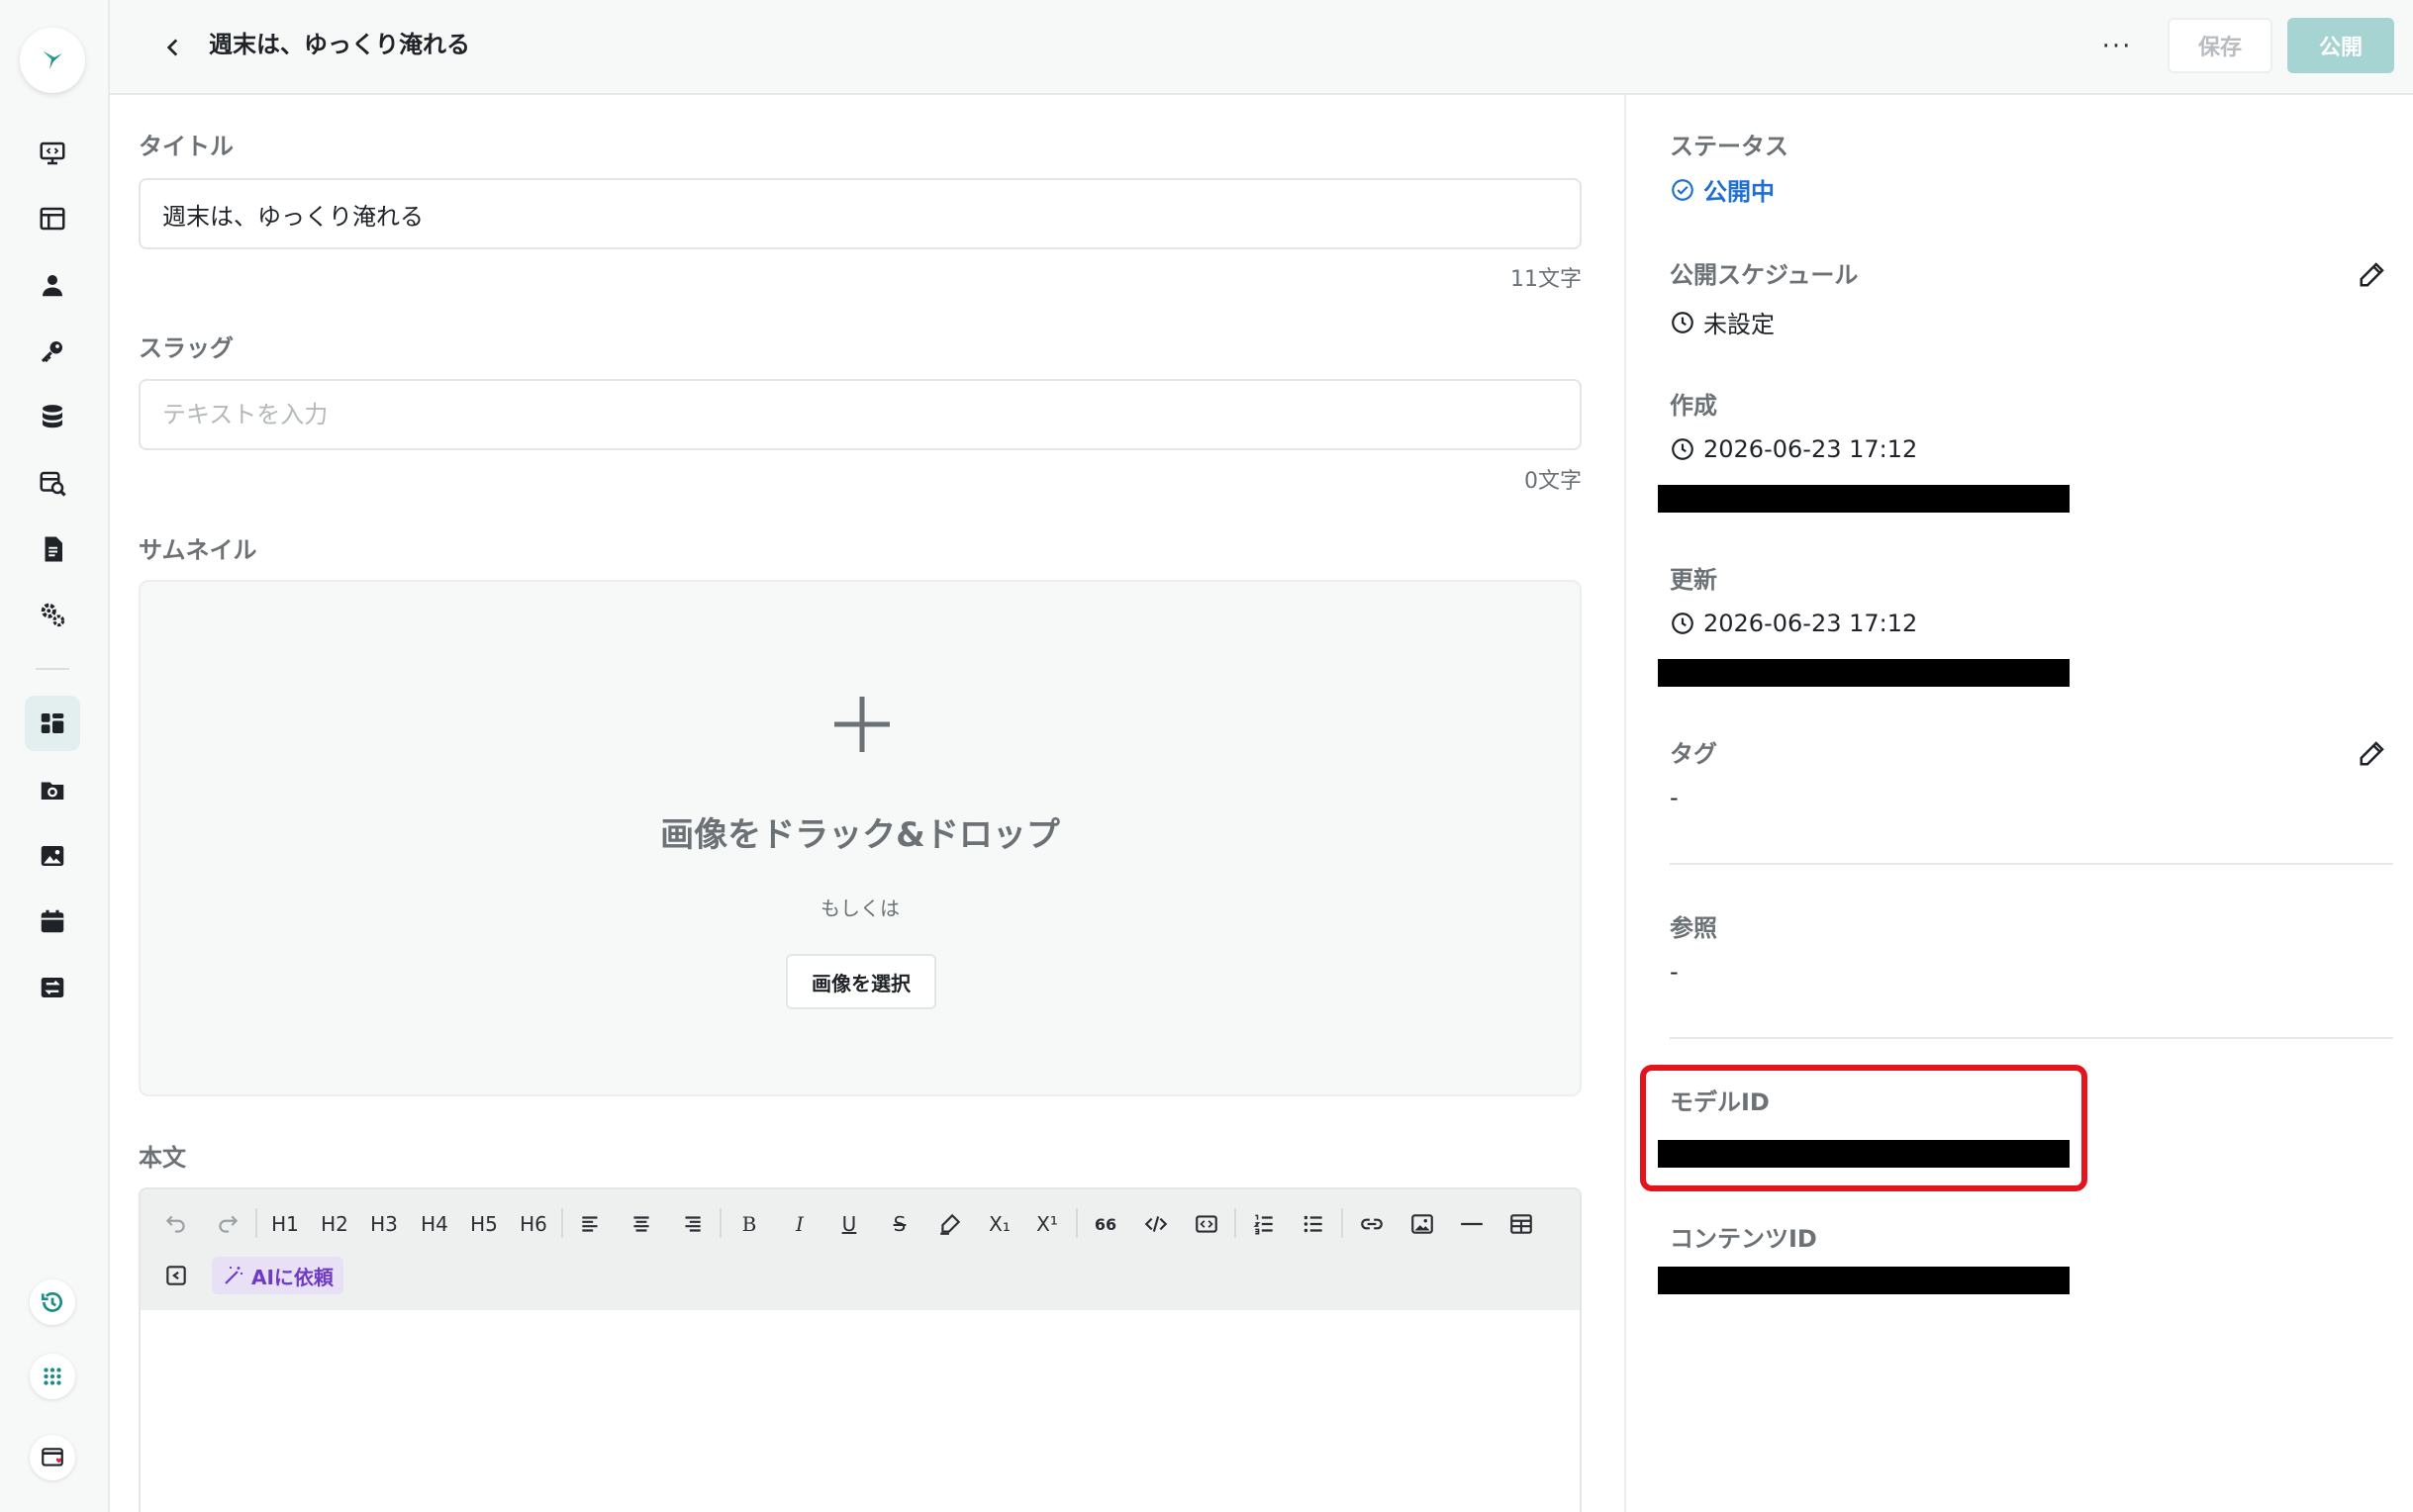 Image resolution: width=2413 pixels, height=1512 pixels. Describe the element at coordinates (2372, 753) in the screenshot. I see `edit-tags-pencil-icon` at that location.